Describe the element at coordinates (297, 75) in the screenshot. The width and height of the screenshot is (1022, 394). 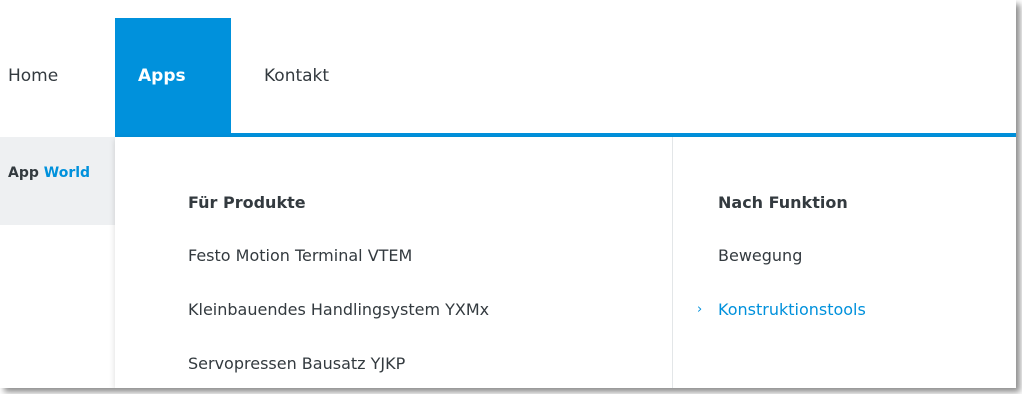
I see `nav-contact-label: Kontakt` at that location.